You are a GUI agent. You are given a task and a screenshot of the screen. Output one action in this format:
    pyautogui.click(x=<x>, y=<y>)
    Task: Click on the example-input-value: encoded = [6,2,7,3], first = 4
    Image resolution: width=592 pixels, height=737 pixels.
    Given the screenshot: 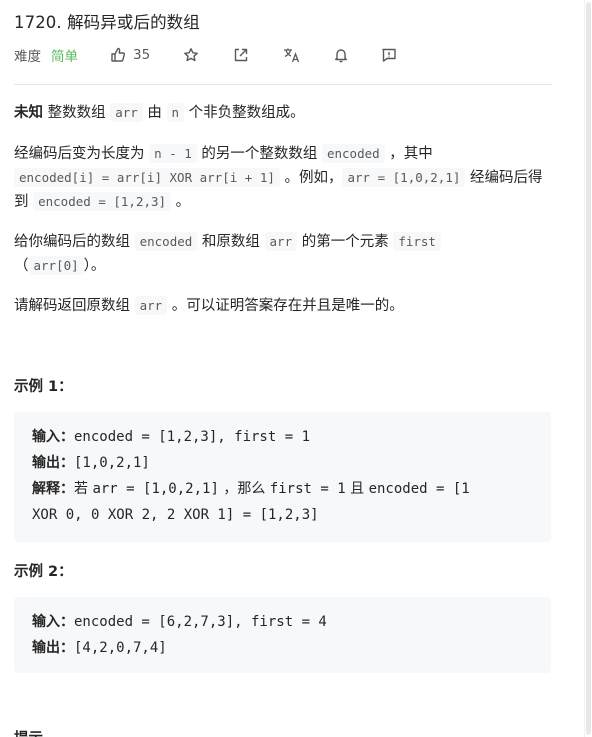 What is the action you would take?
    pyautogui.click(x=200, y=622)
    